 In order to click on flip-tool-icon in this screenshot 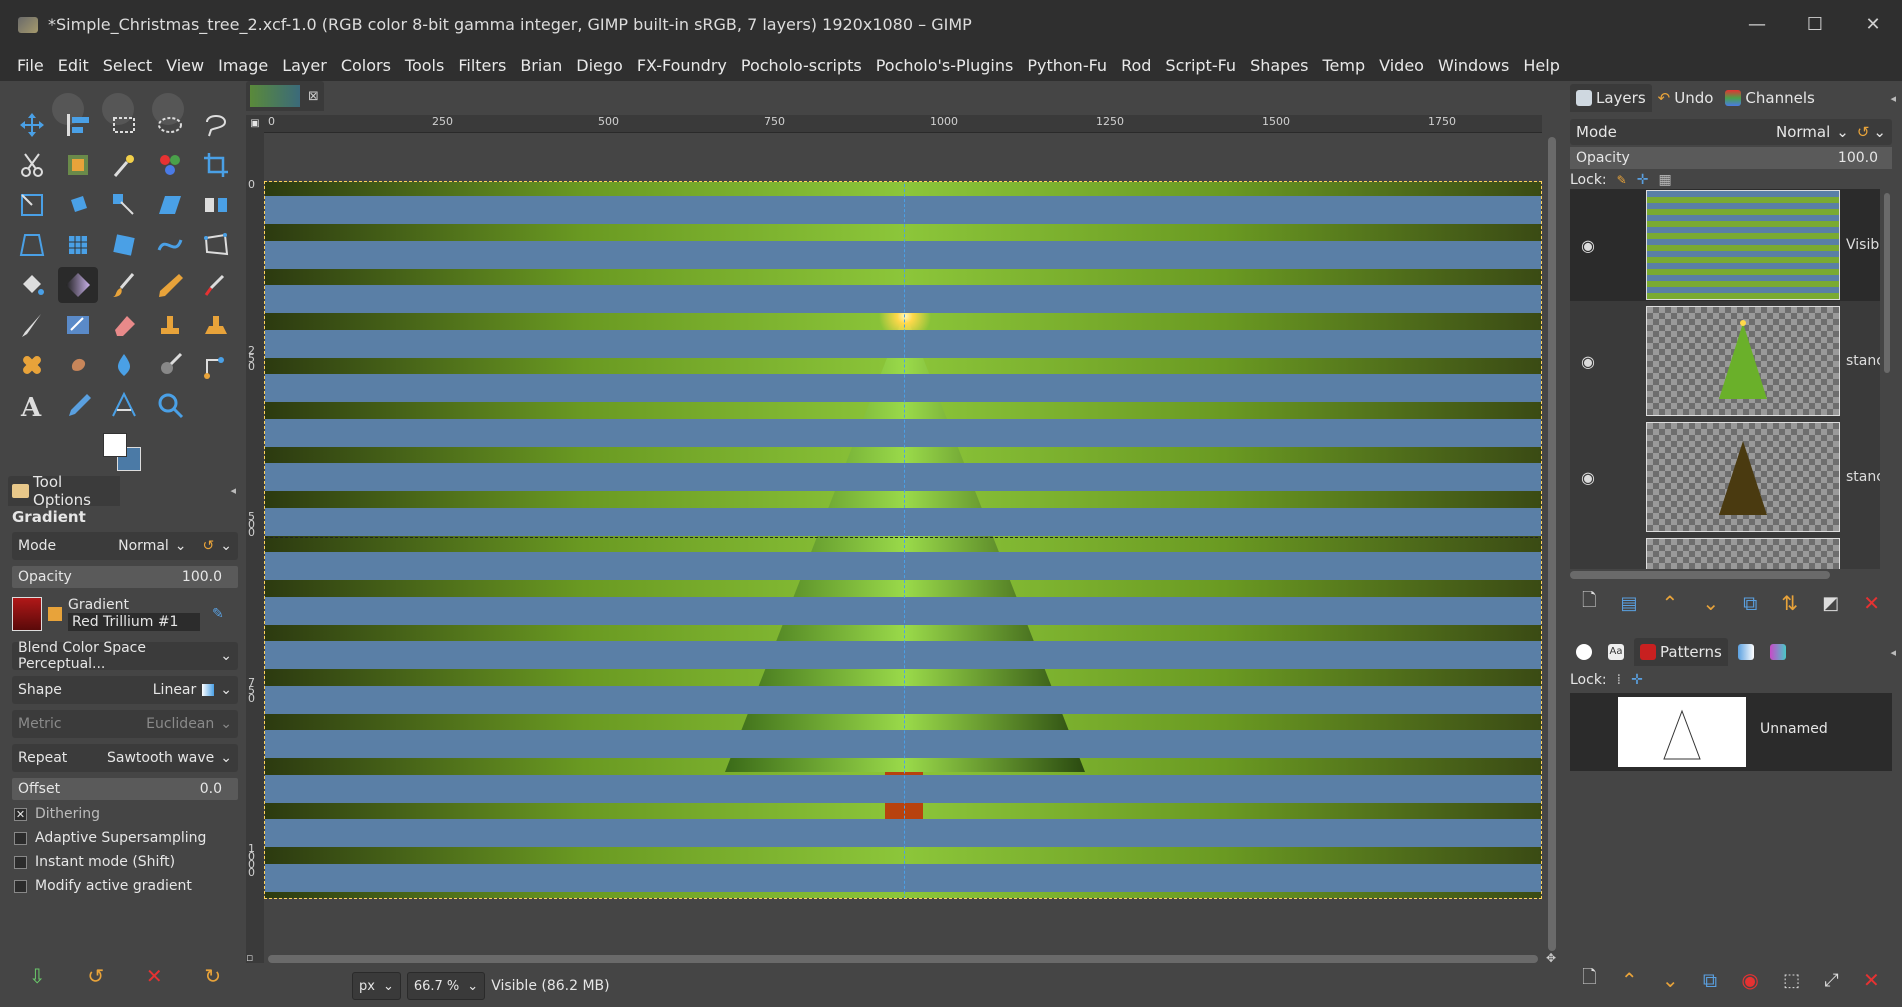, I will do `click(216, 205)`.